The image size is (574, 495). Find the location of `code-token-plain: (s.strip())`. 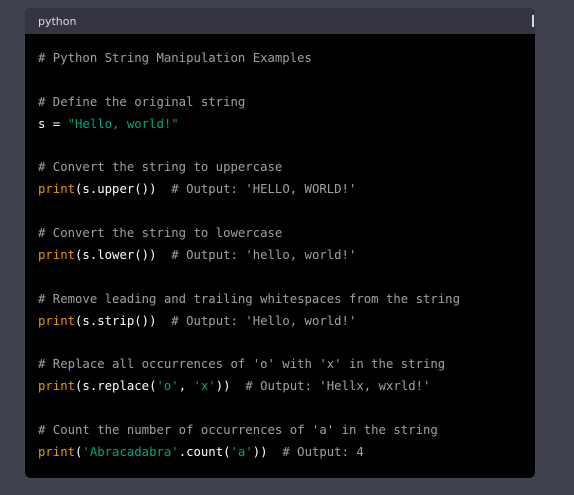

code-token-plain: (s.strip()) is located at coordinates (123, 320).